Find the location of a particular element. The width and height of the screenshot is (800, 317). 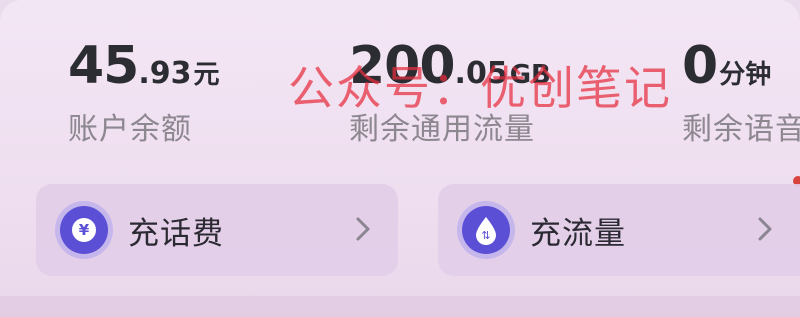

voice-unit: 分钟 is located at coordinates (745, 75).